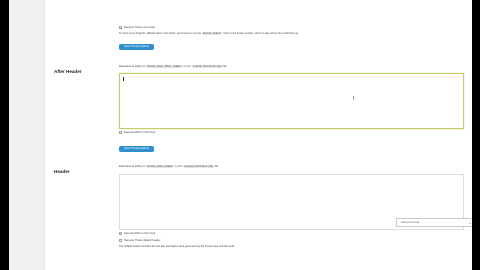 This screenshot has height=270, width=480. What do you see at coordinates (160, 166) in the screenshot?
I see `header-hook-code: thesis_hook_header` at bounding box center [160, 166].